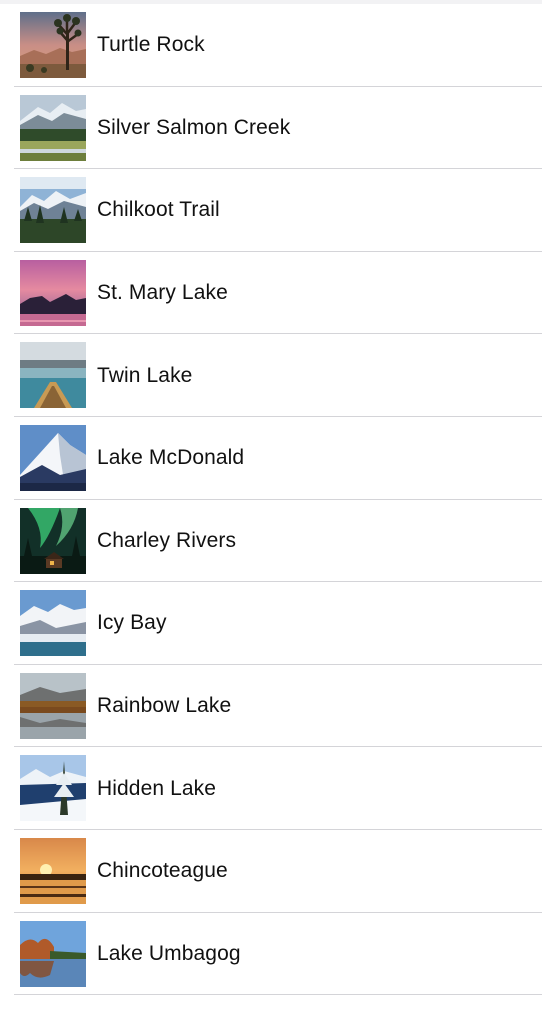 The height and width of the screenshot is (1018, 542). What do you see at coordinates (167, 540) in the screenshot?
I see `landmark-name: Charley Rivers` at bounding box center [167, 540].